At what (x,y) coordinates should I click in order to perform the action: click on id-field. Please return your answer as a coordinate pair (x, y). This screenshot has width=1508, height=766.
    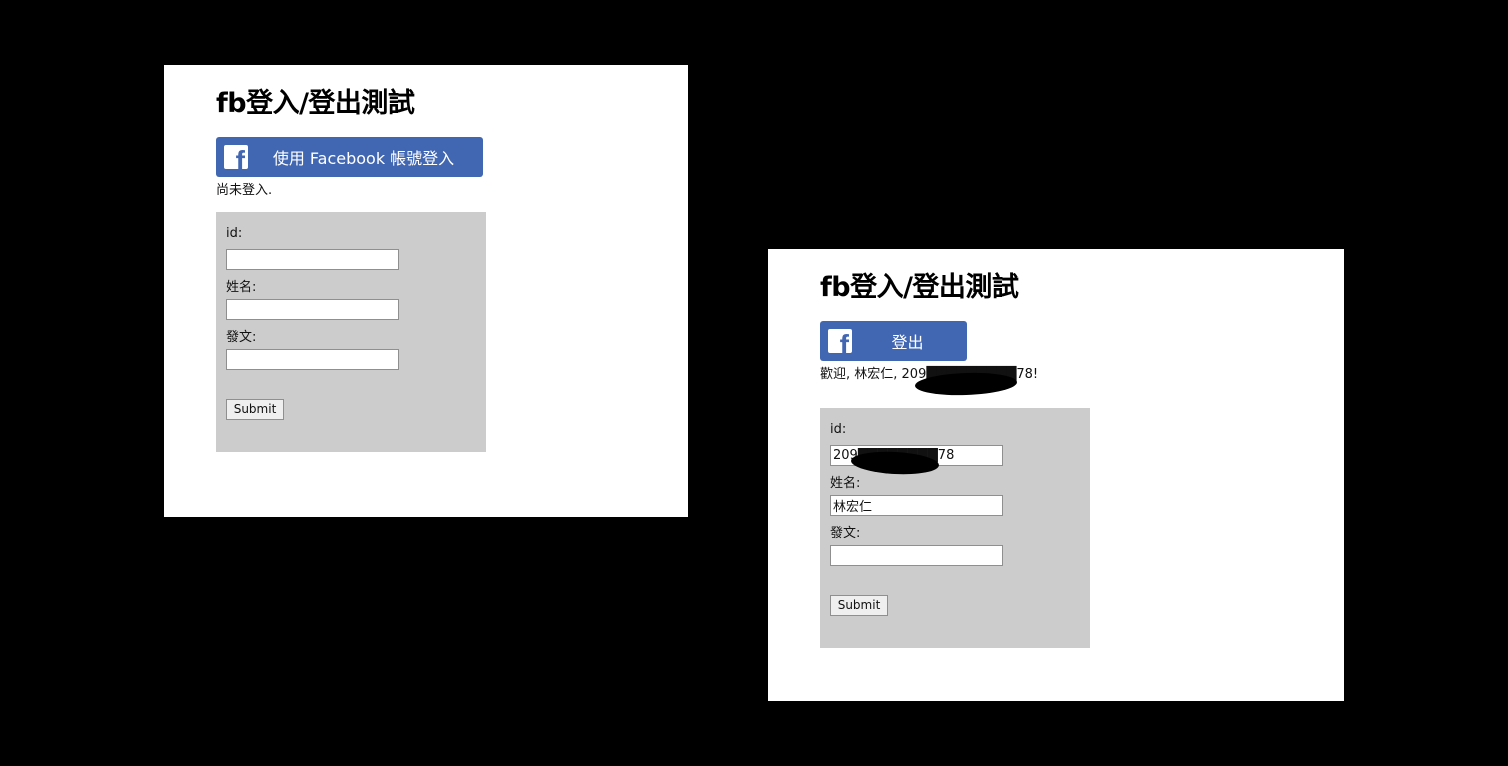
    Looking at the image, I should click on (312, 259).